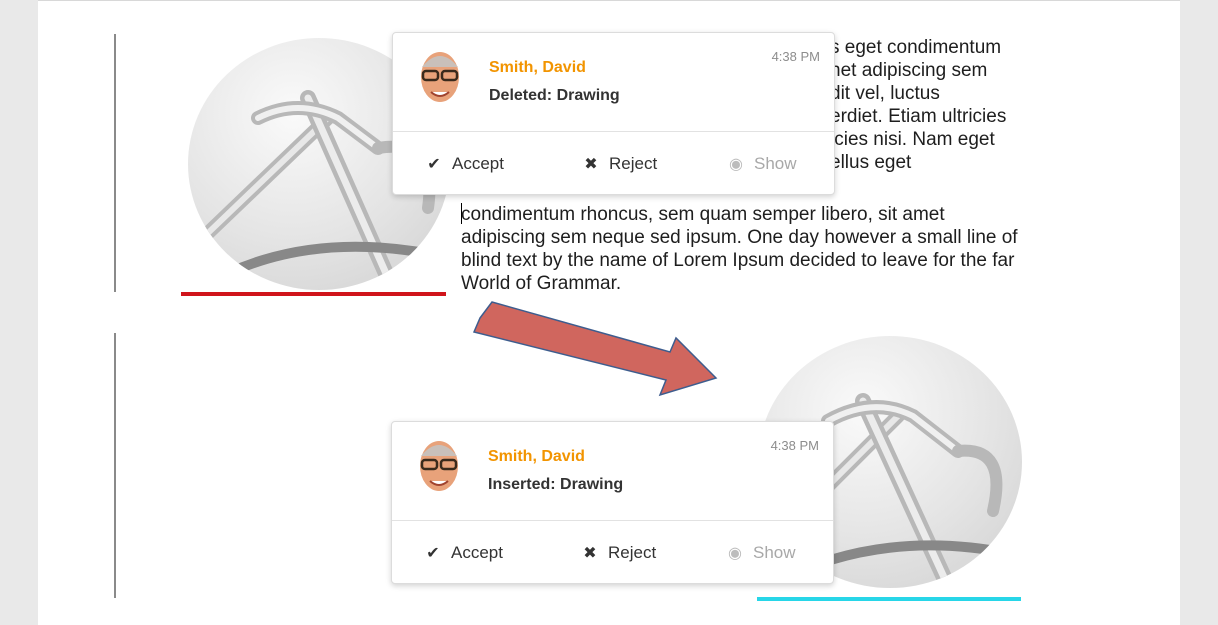  What do you see at coordinates (115, 163) in the screenshot?
I see `change-bar-top` at bounding box center [115, 163].